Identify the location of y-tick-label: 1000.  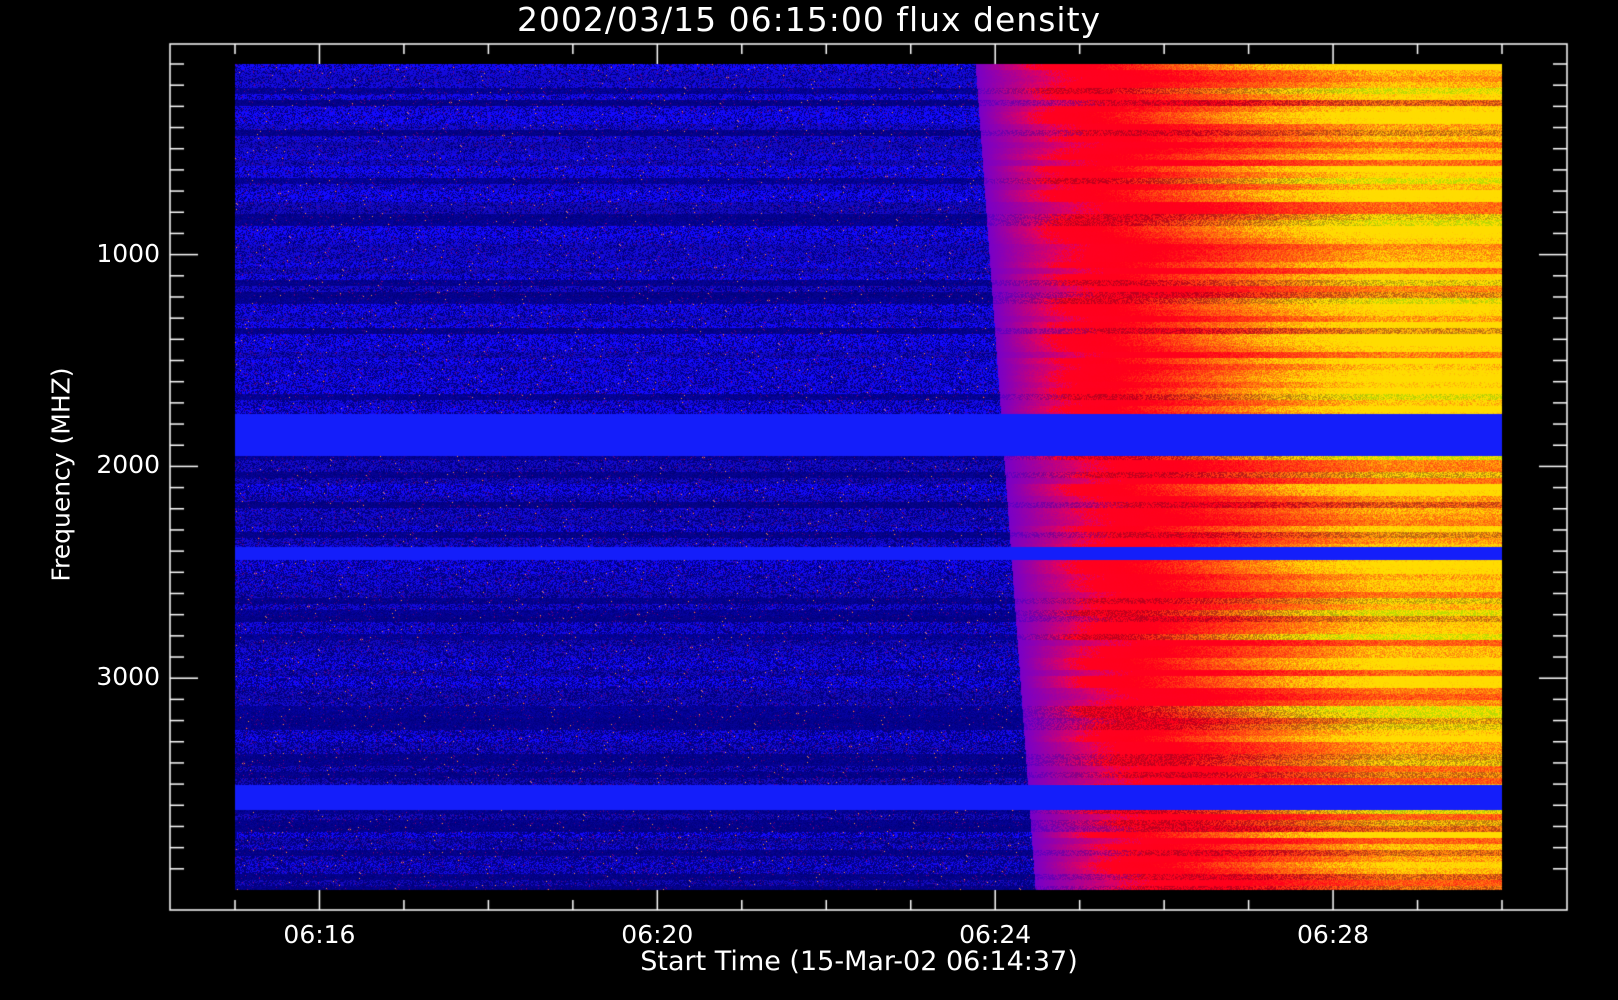
(128, 253).